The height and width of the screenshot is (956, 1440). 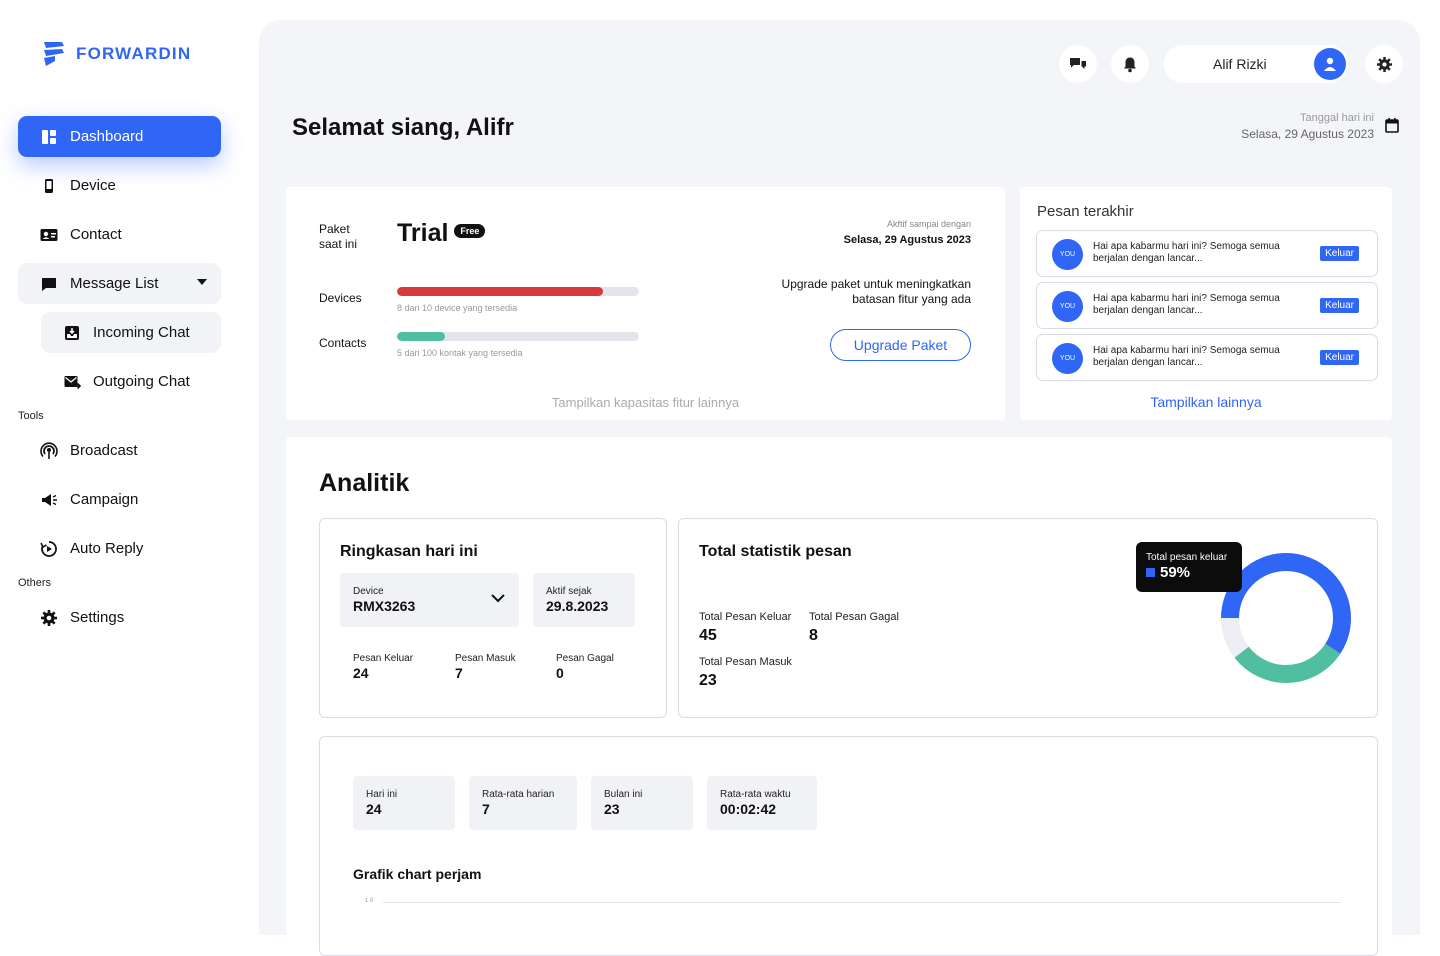 I want to click on chart-gridline, so click(x=862, y=902).